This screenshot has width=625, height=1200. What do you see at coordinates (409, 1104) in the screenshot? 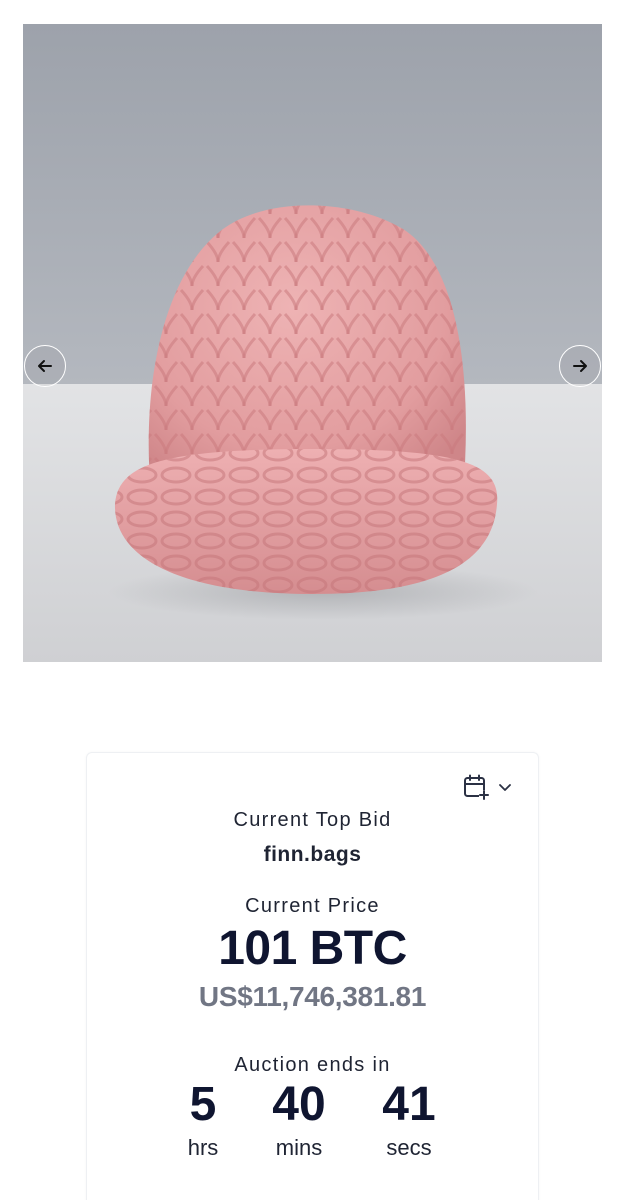
I see `countdown-seconds-value: 41` at bounding box center [409, 1104].